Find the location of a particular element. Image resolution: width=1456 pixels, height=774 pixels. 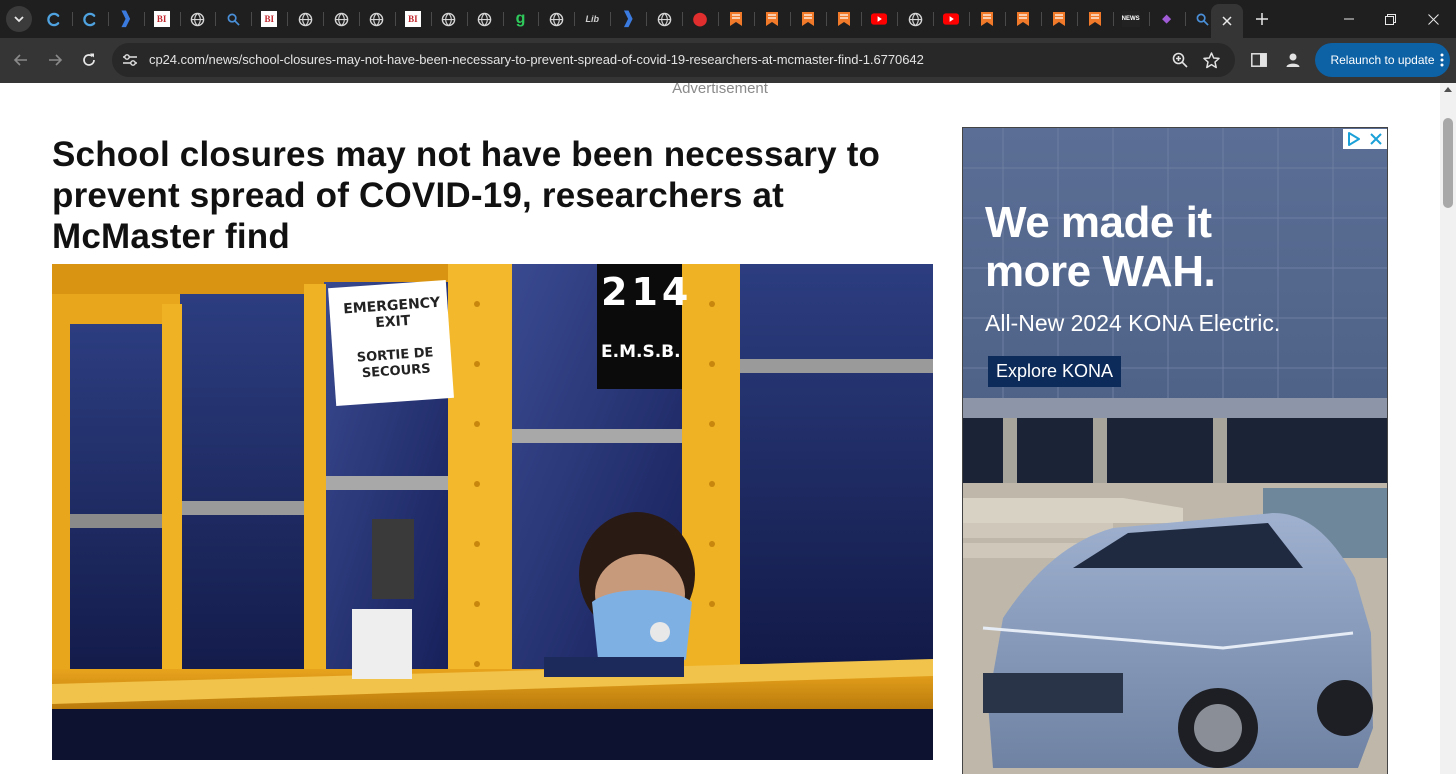

tune-icon is located at coordinates (130, 60).